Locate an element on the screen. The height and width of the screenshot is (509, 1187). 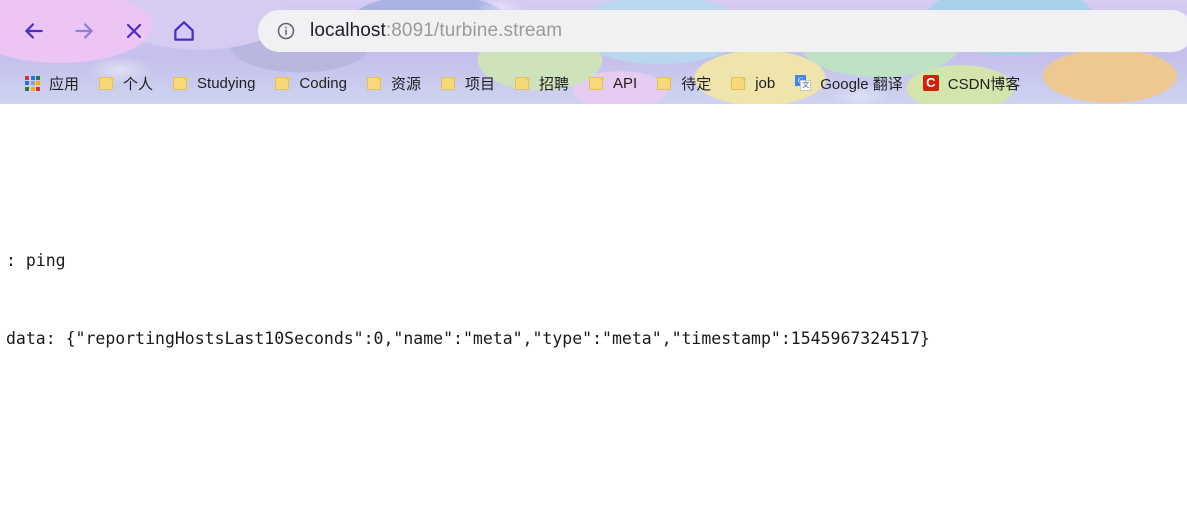
bookmark-label: API is located at coordinates (625, 83).